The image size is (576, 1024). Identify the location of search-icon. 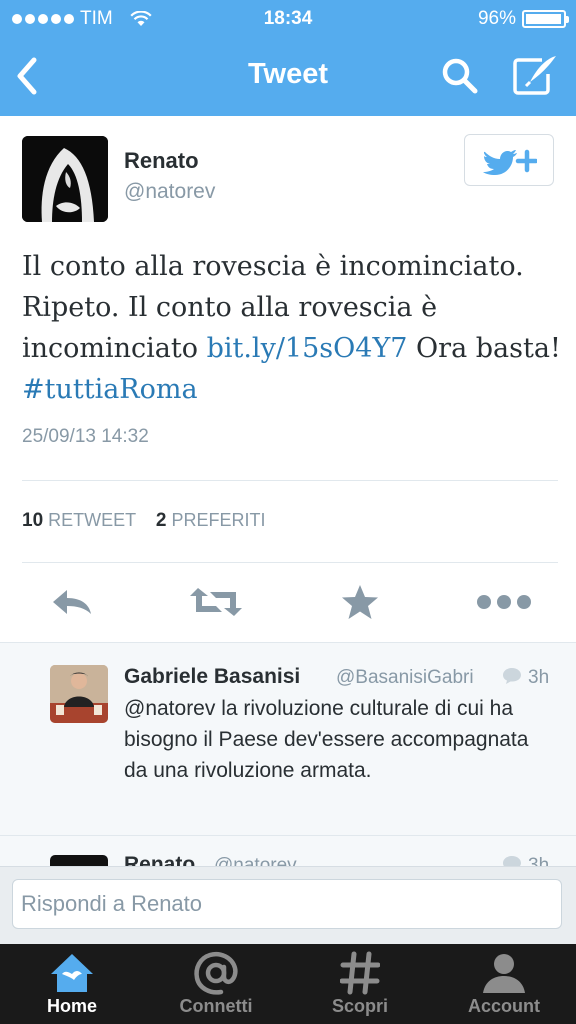
(460, 76).